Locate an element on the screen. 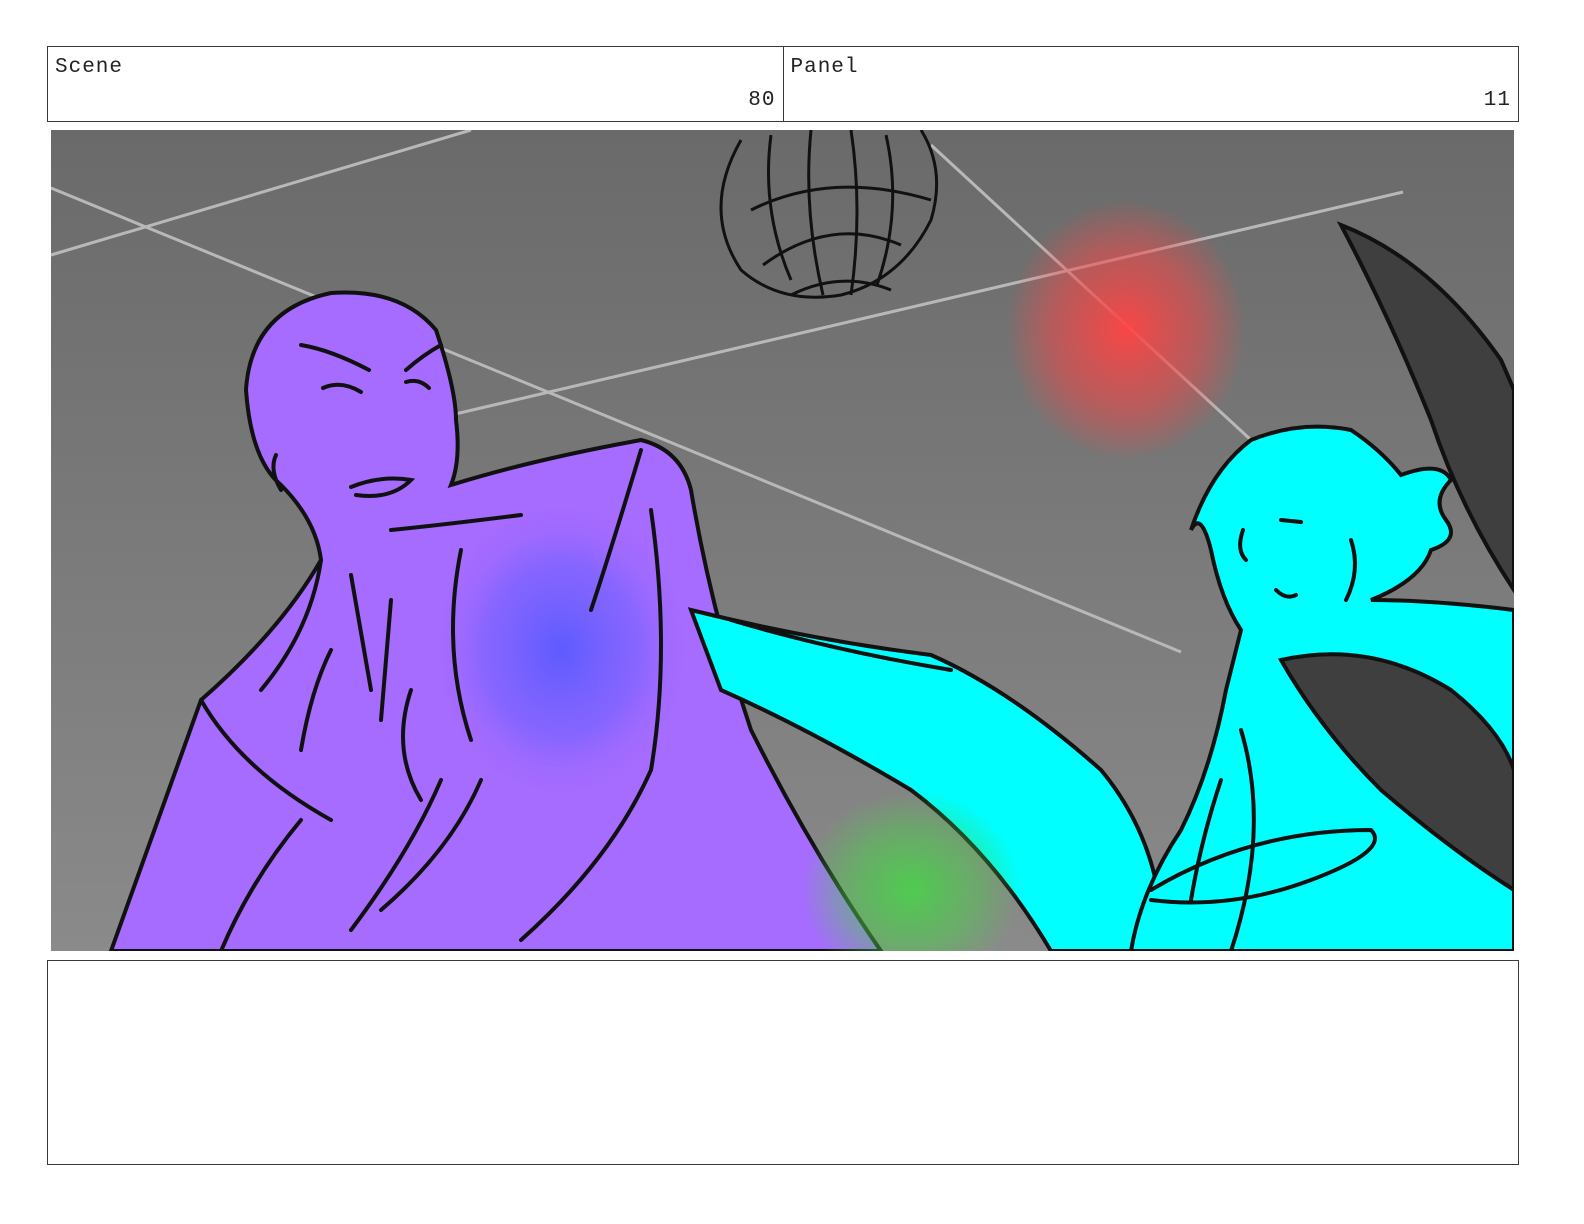  panel-cell: Panel 11 is located at coordinates (1150, 84).